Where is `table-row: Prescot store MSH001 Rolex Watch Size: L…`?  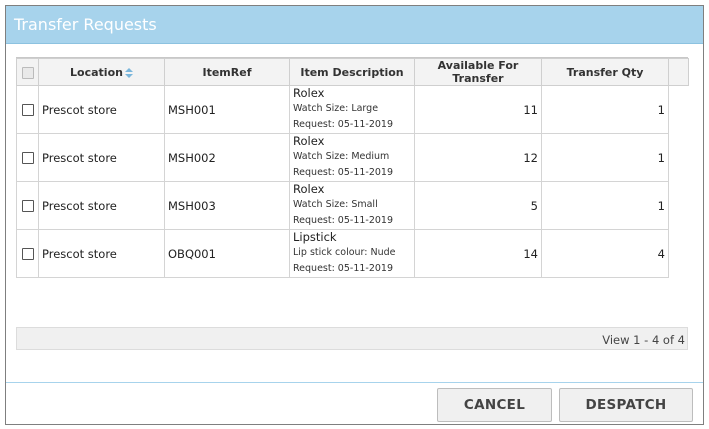 table-row: Prescot store MSH001 Rolex Watch Size: L… is located at coordinates (352, 109).